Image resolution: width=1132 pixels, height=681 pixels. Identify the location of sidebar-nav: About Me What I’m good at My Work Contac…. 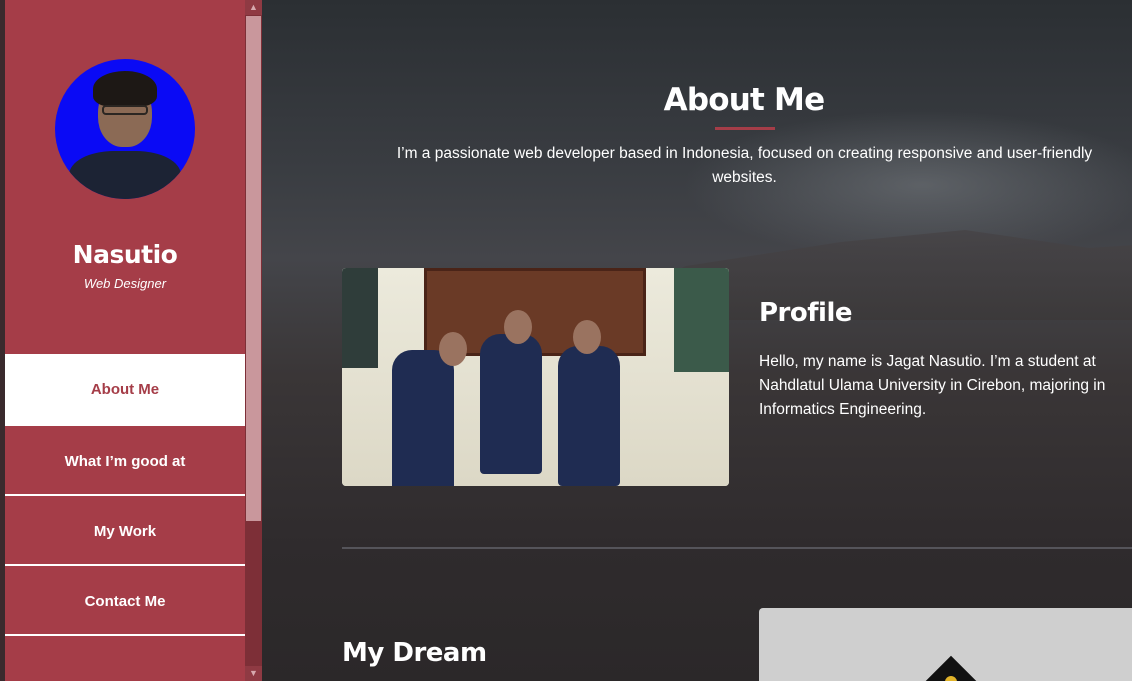
(125, 495).